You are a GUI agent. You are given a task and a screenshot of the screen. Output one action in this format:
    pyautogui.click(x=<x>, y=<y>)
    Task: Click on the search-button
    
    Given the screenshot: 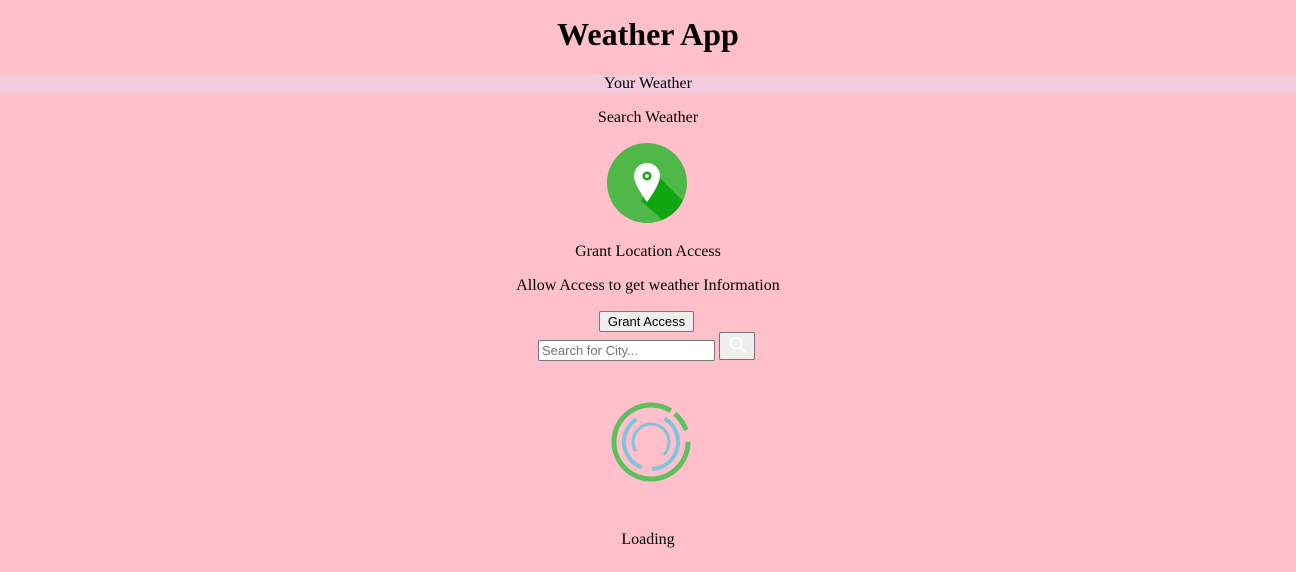 What is the action you would take?
    pyautogui.click(x=737, y=346)
    